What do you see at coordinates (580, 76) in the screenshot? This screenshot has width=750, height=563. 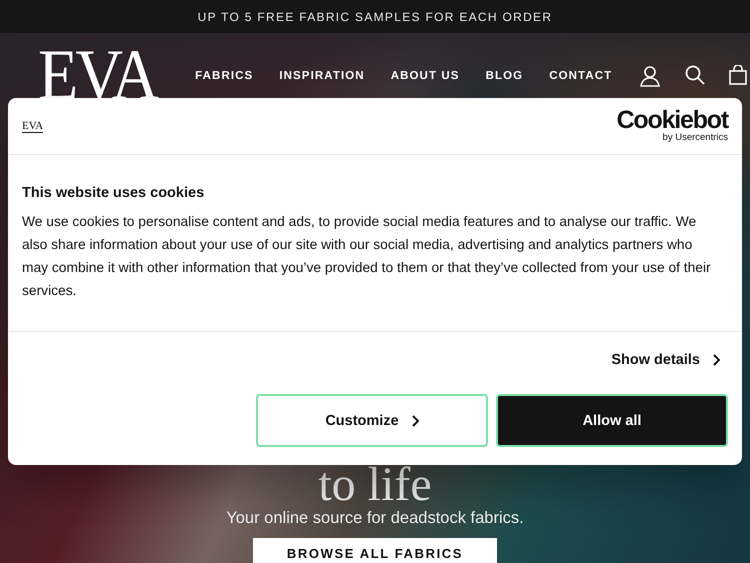 I see `nav-link: CONTACT` at bounding box center [580, 76].